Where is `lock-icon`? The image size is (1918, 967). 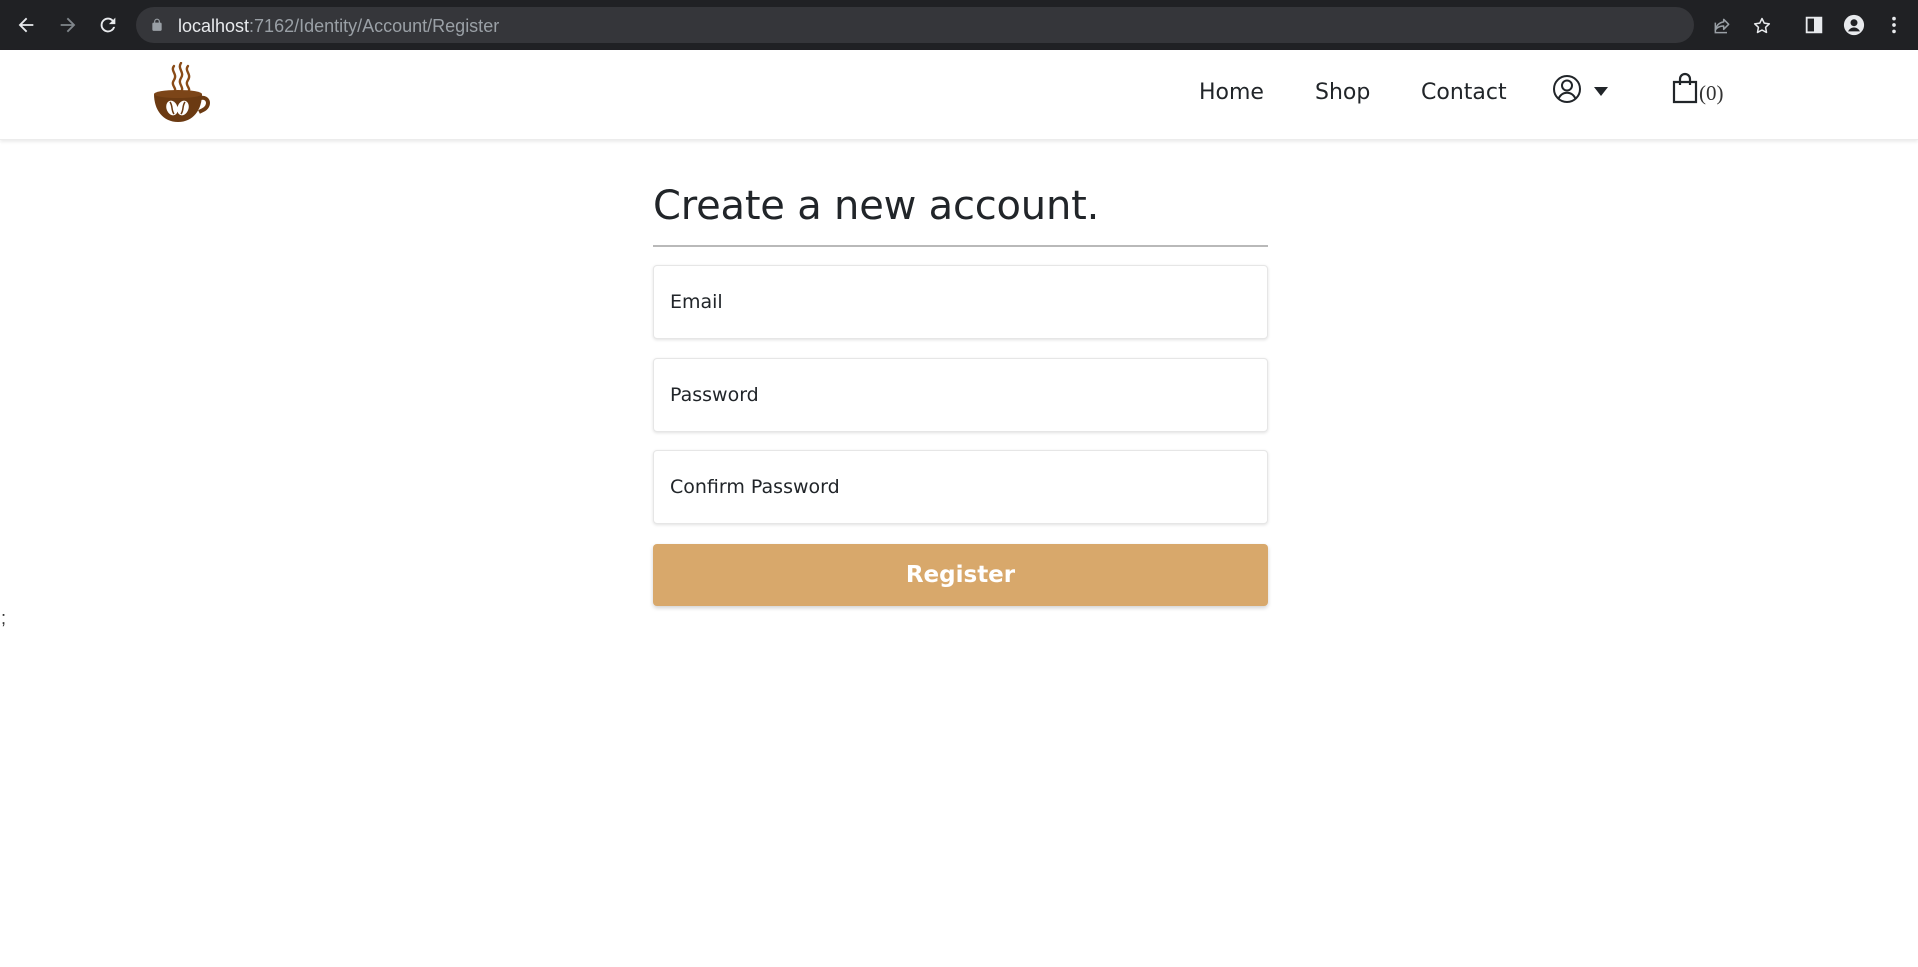
lock-icon is located at coordinates (157, 24).